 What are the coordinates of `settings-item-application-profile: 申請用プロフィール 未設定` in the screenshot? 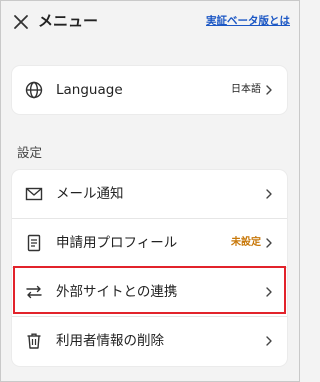 It's located at (149, 243).